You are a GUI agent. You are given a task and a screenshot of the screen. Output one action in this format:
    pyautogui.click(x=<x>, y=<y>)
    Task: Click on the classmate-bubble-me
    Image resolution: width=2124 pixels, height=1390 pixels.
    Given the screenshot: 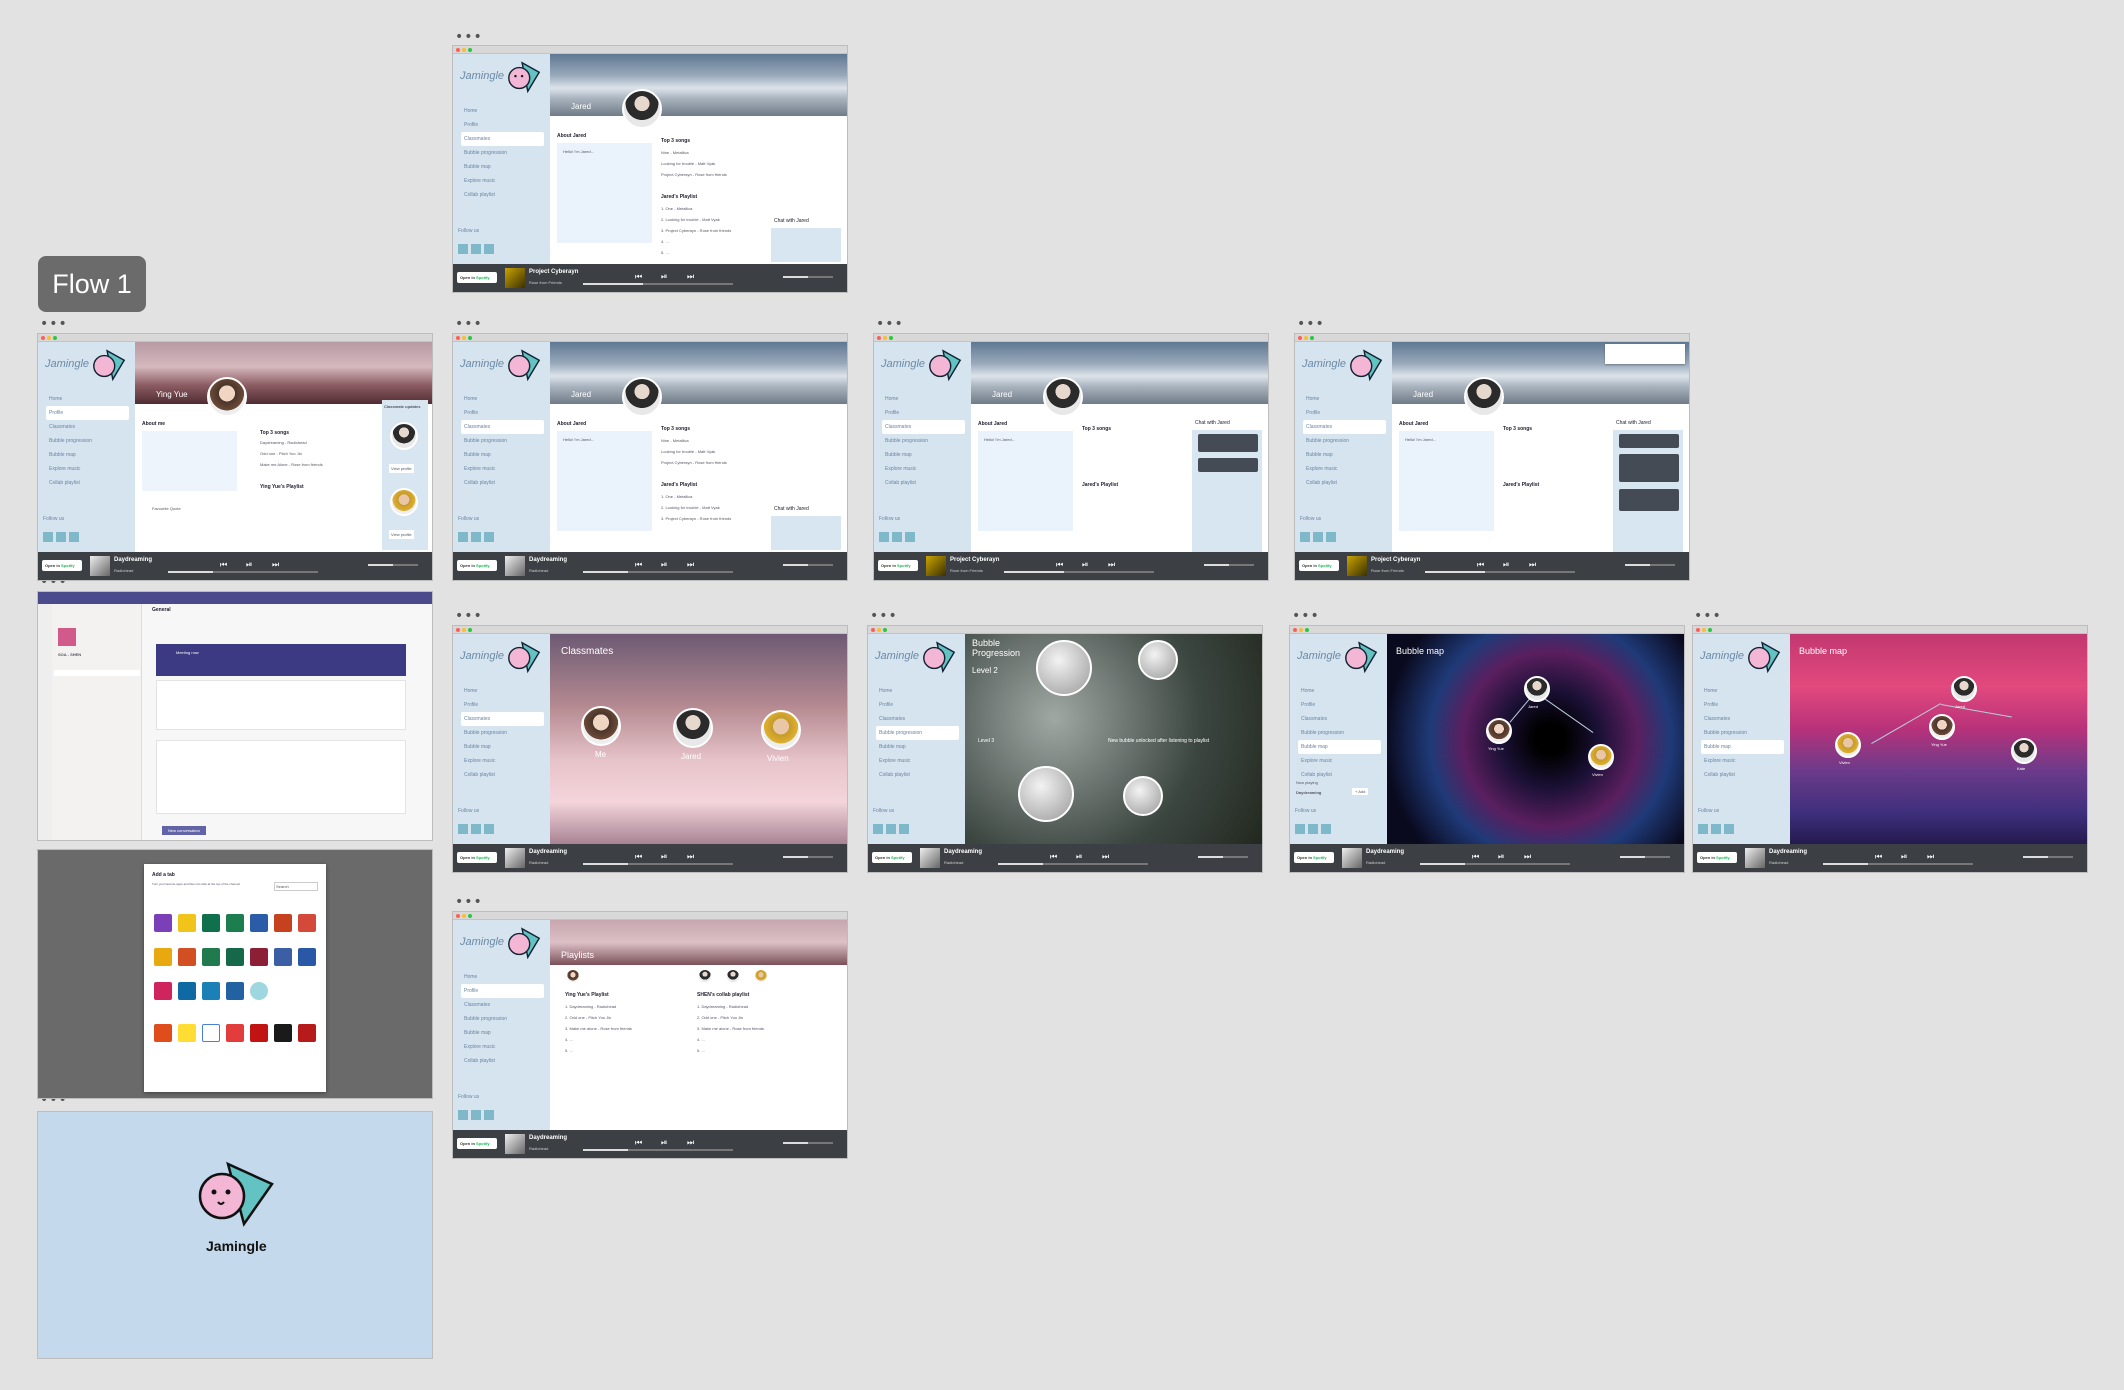 What is the action you would take?
    pyautogui.click(x=601, y=726)
    